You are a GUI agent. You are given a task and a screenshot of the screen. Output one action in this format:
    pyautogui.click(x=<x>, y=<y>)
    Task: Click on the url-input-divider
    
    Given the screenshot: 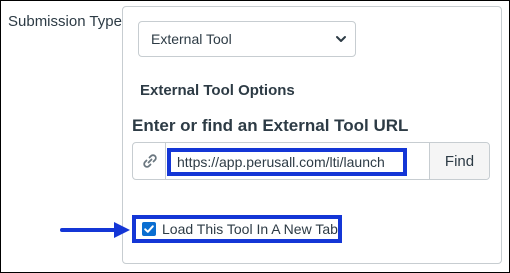 What is the action you would take?
    pyautogui.click(x=165, y=161)
    